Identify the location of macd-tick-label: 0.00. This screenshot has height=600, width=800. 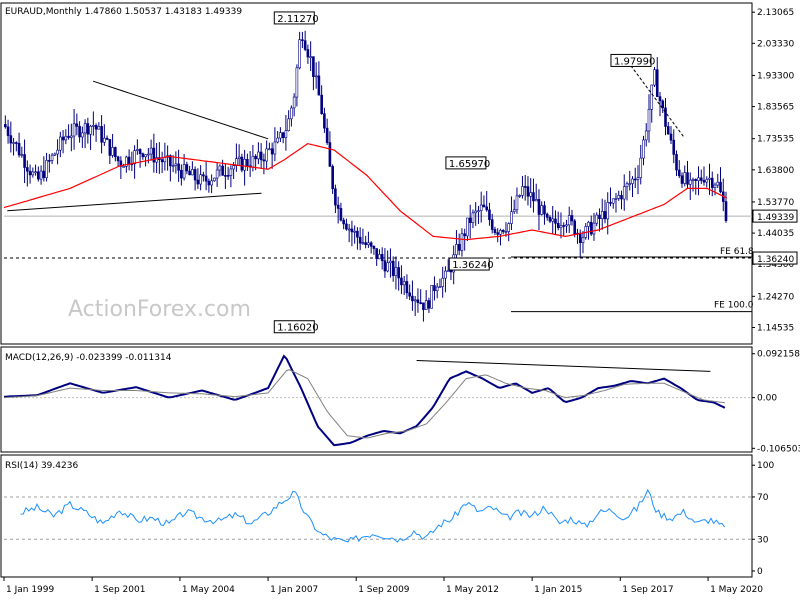
(767, 399).